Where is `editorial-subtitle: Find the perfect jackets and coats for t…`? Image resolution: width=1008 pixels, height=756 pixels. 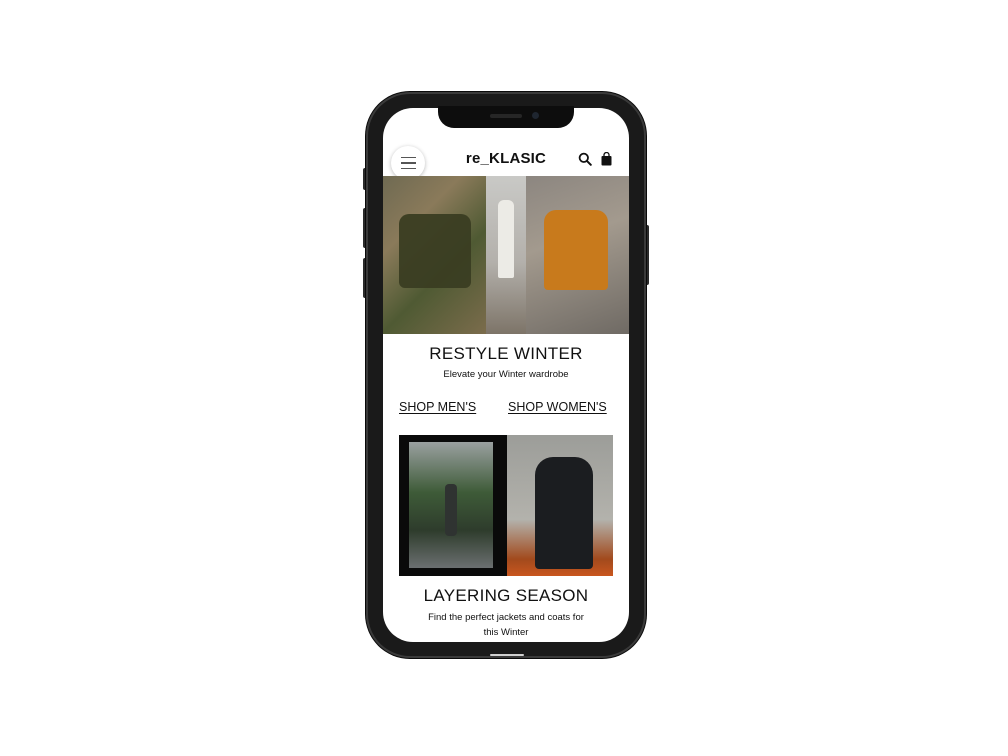 editorial-subtitle: Find the perfect jackets and coats for t… is located at coordinates (506, 625).